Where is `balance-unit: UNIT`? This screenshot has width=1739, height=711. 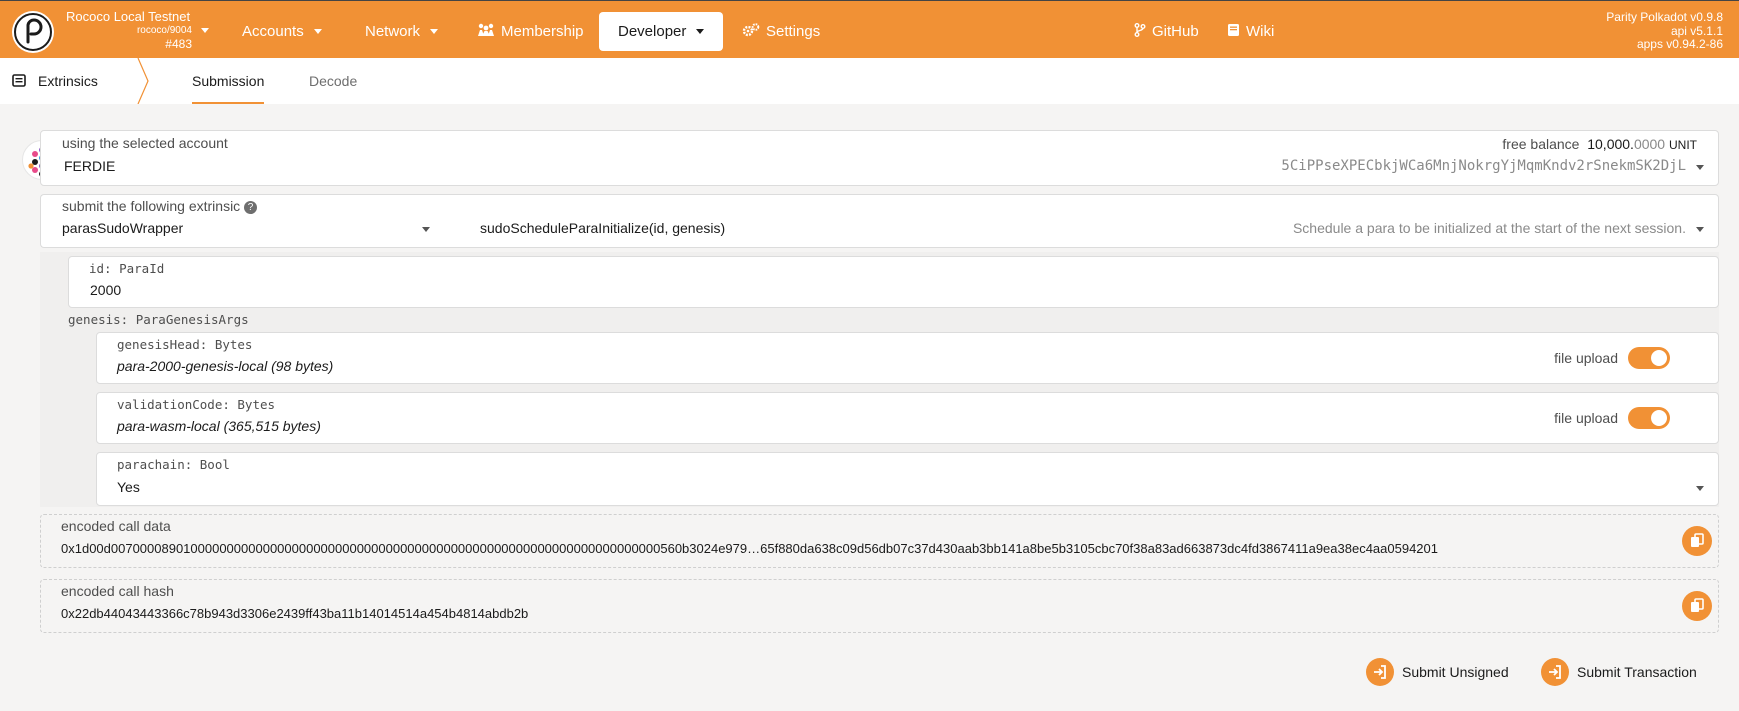 balance-unit: UNIT is located at coordinates (1683, 145).